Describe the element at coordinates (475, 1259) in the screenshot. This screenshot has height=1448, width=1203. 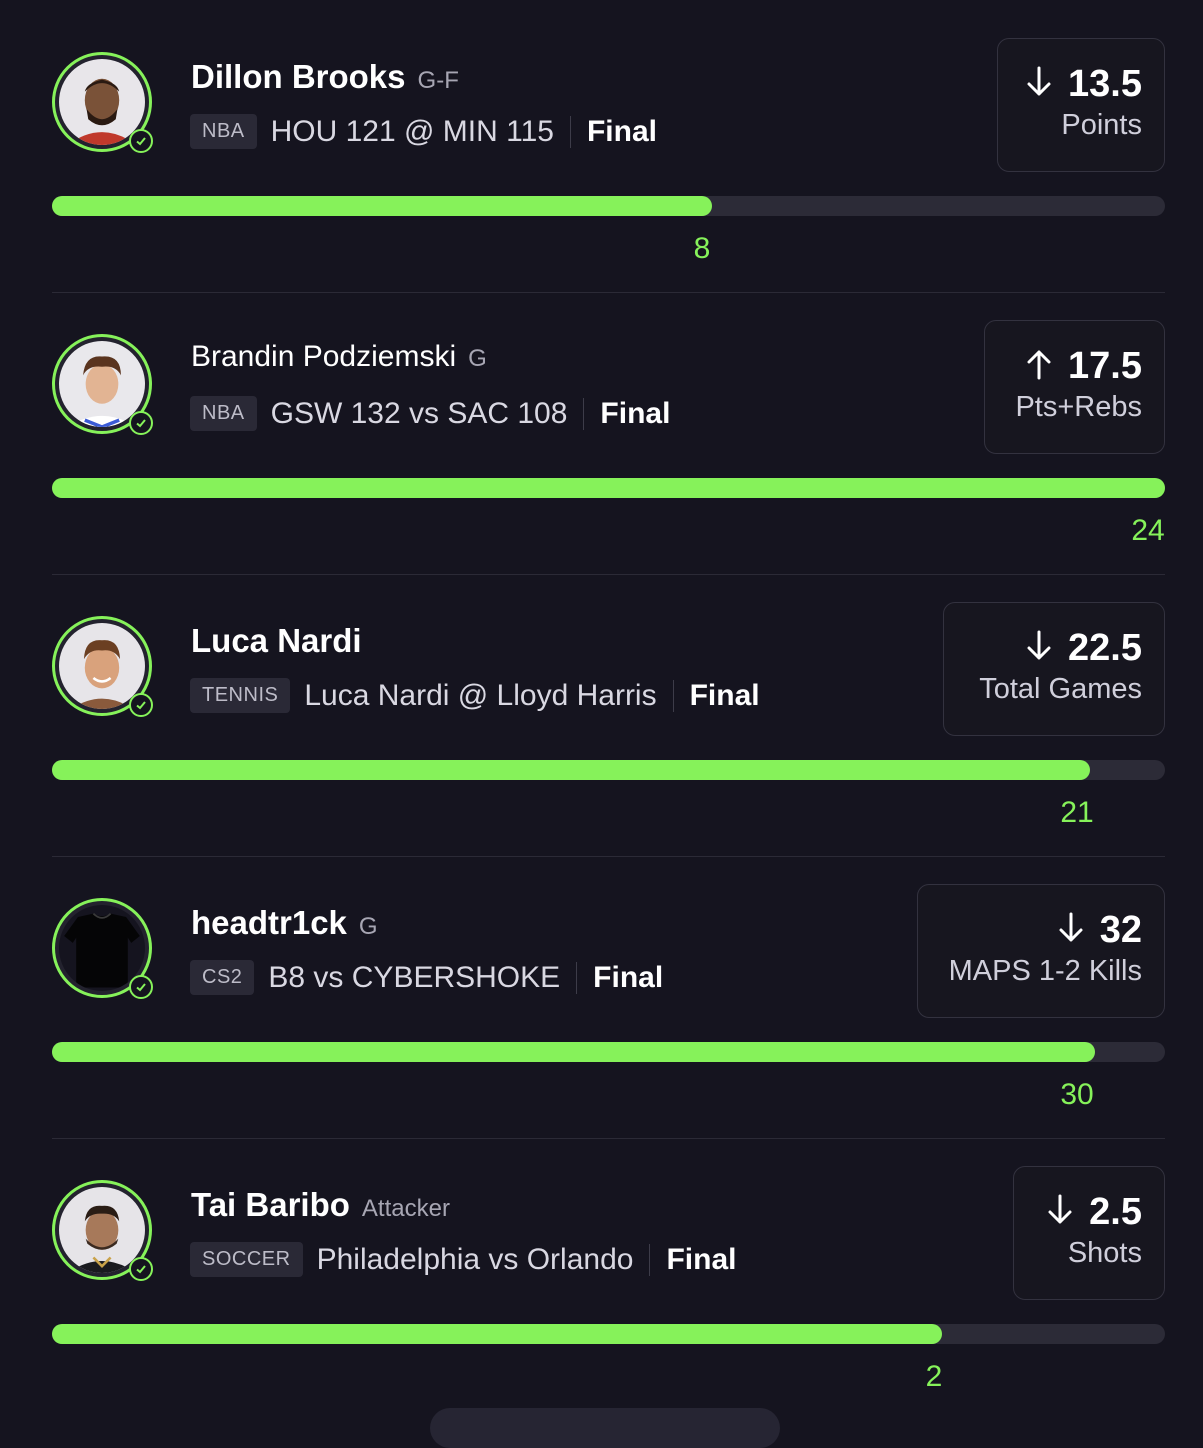
I see `matchup: Philadelphia vs Orlando` at that location.